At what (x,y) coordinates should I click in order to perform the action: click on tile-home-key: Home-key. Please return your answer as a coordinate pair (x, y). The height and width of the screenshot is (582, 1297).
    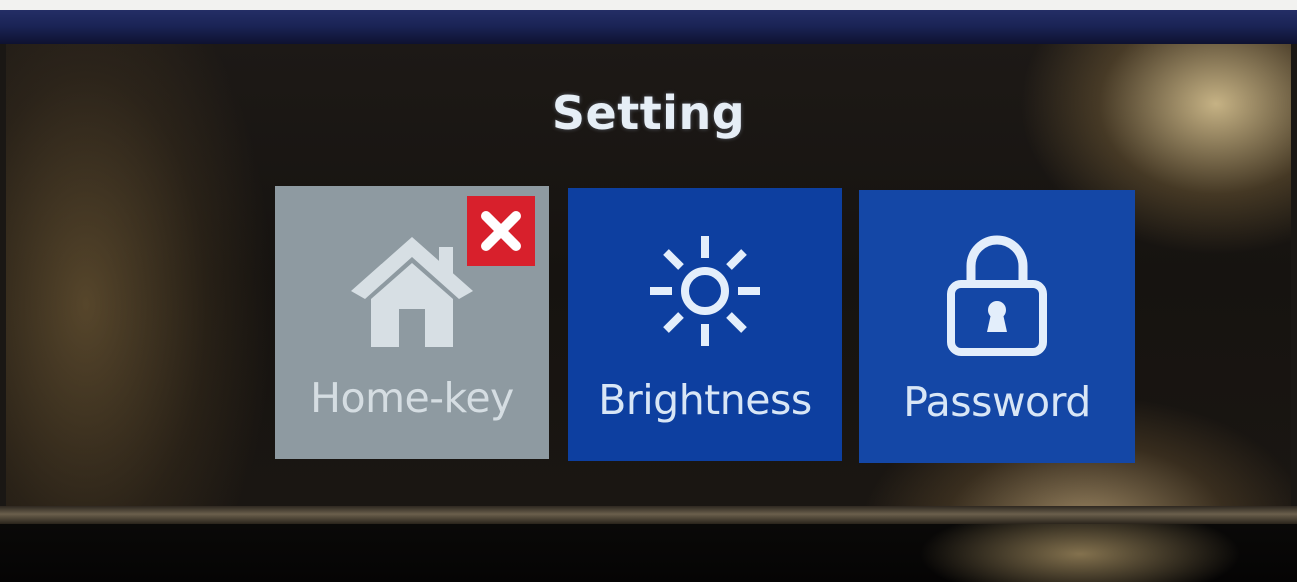
    Looking at the image, I should click on (412, 322).